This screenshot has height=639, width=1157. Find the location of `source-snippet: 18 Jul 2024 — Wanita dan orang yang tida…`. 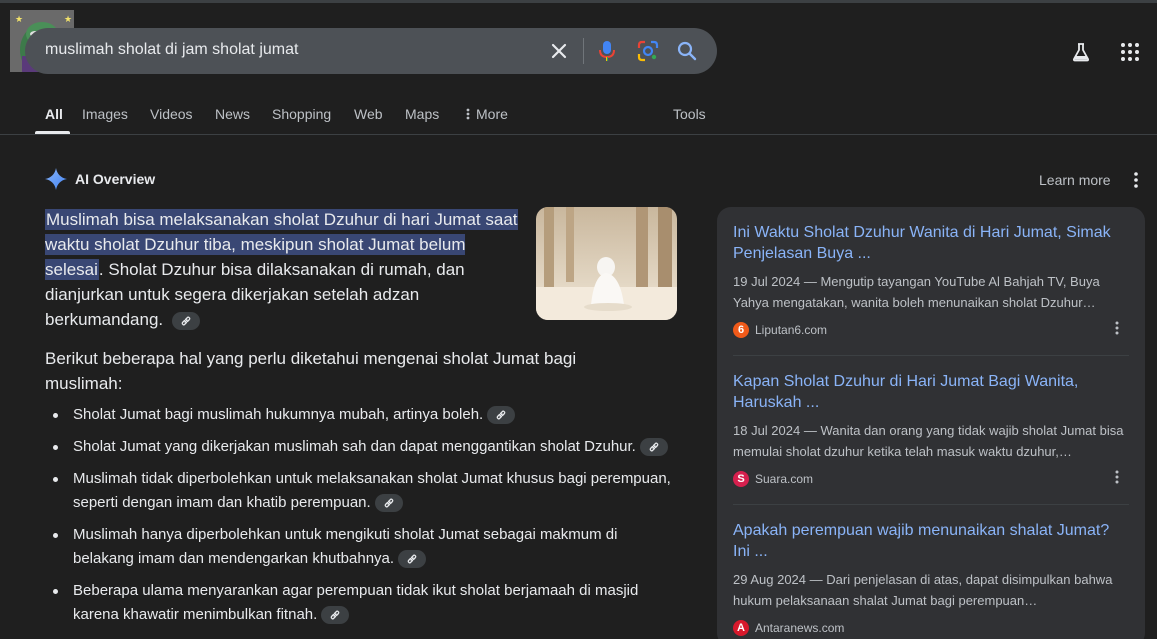

source-snippet: 18 Jul 2024 — Wanita dan orang yang tida… is located at coordinates (928, 441).